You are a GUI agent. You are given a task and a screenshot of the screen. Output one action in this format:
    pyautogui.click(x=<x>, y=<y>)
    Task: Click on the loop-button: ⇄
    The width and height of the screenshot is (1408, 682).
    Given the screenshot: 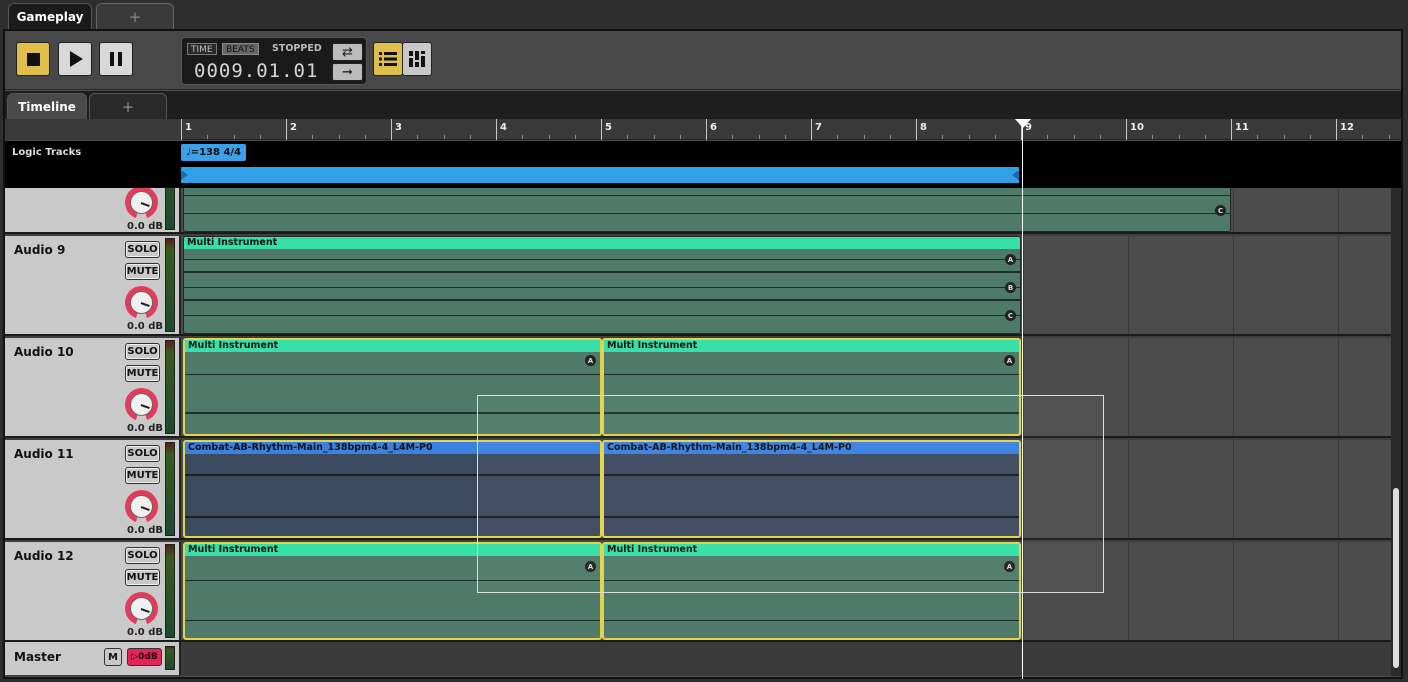 What is the action you would take?
    pyautogui.click(x=347, y=52)
    